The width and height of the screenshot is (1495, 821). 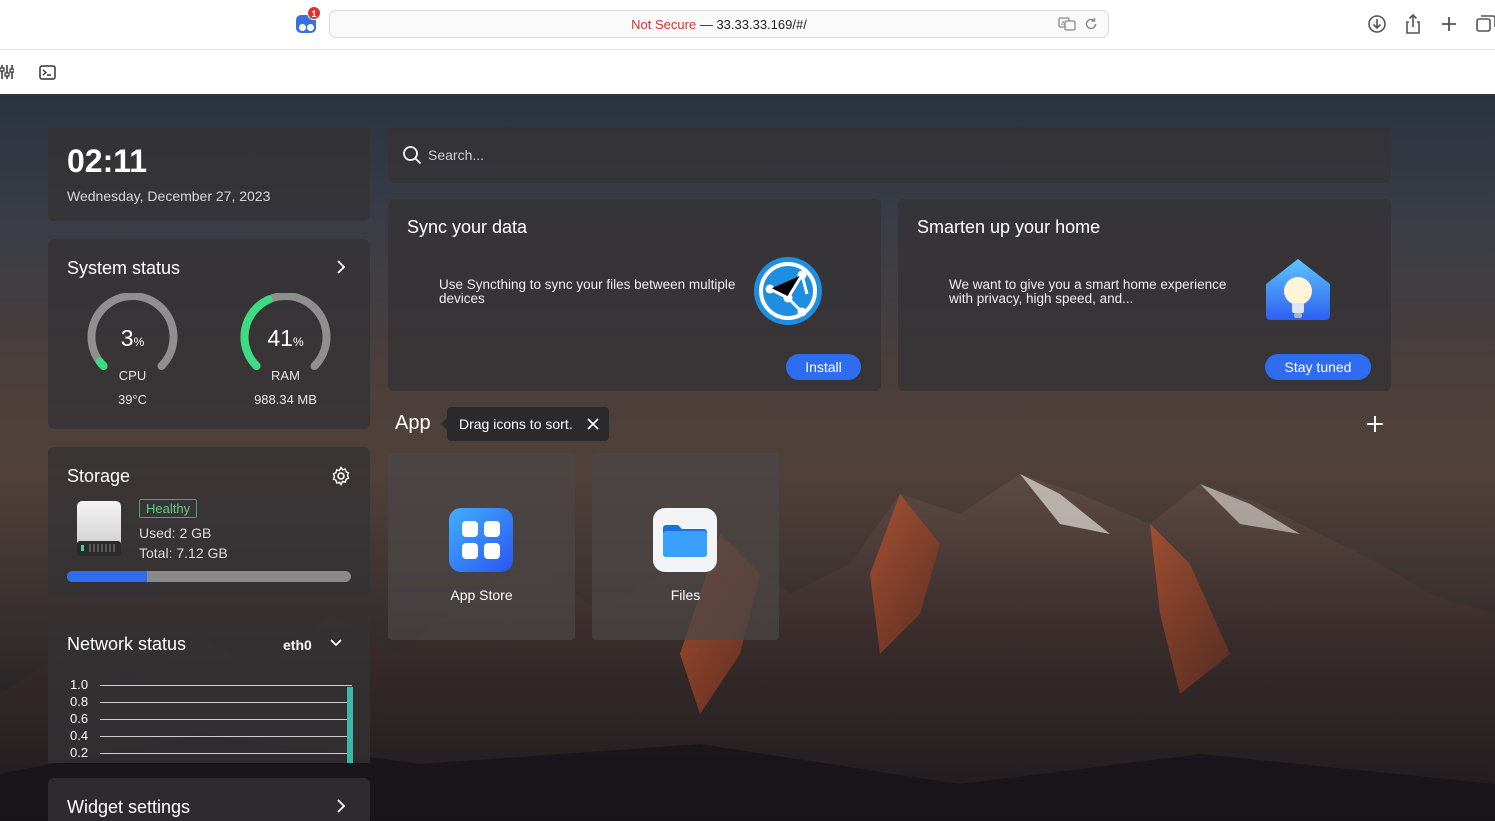 I want to click on drag-sort-tooltip: Drag icons to sort., so click(x=525, y=424).